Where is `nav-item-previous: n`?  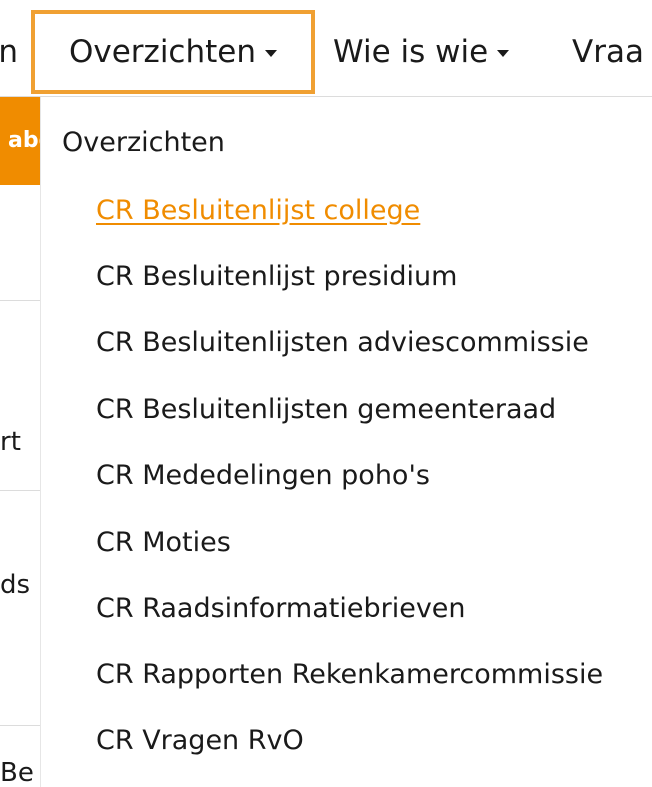
nav-item-previous: n is located at coordinates (9, 52).